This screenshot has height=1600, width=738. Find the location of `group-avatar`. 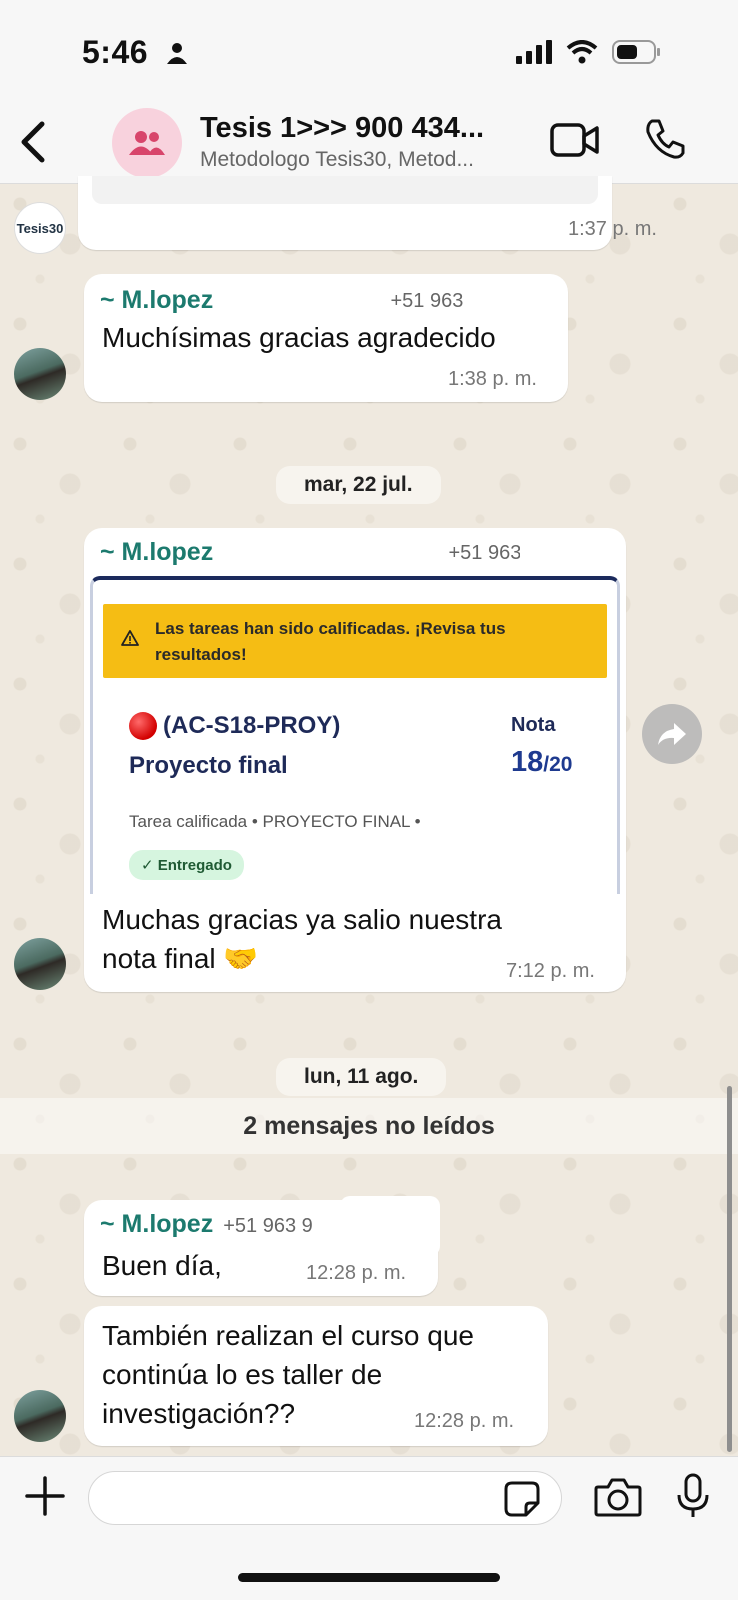

group-avatar is located at coordinates (147, 143).